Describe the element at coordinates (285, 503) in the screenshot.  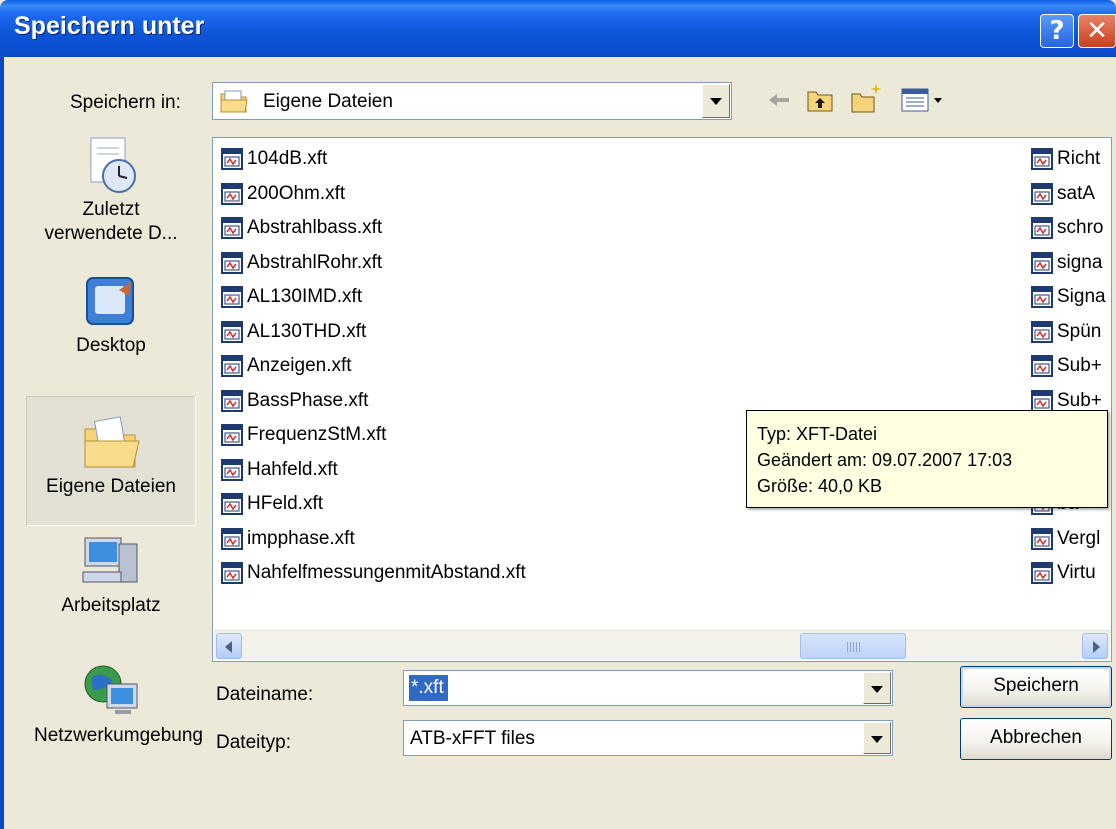
I see `file-name: HFeld.xft` at that location.